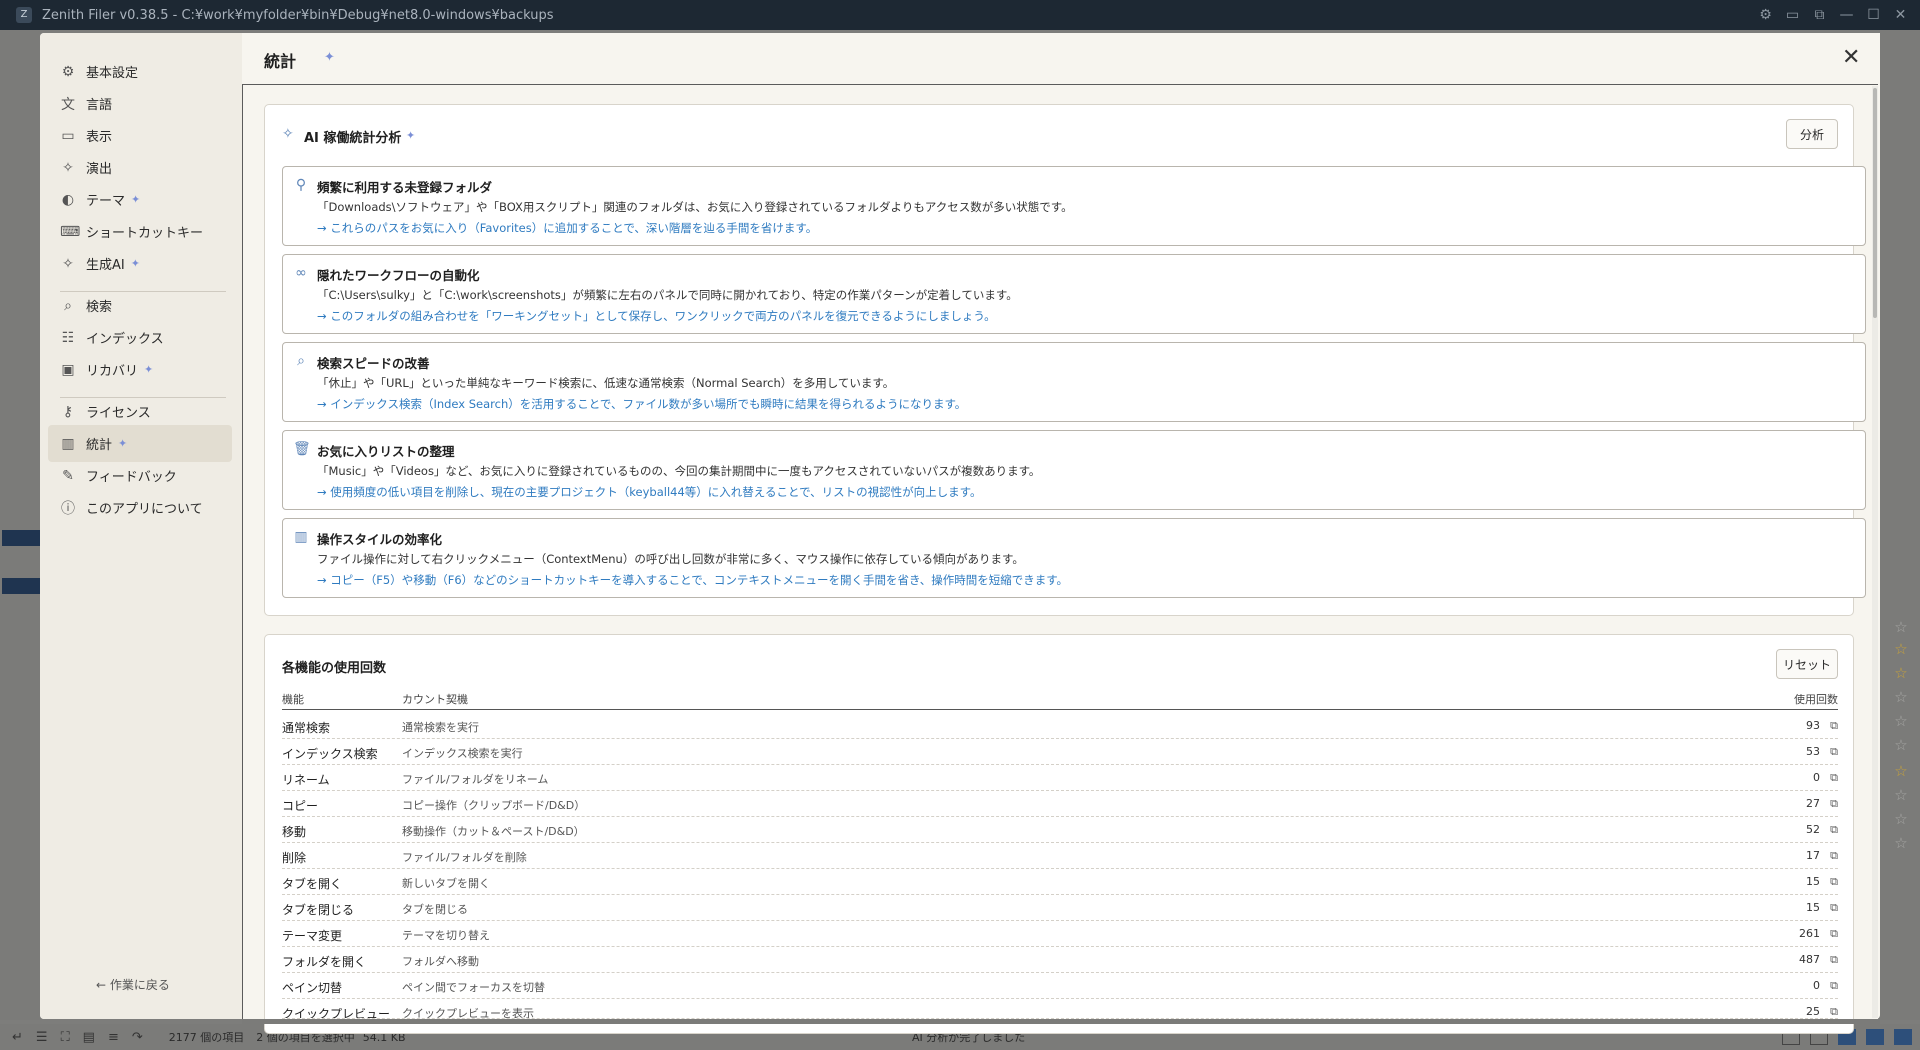 Image resolution: width=1920 pixels, height=1050 pixels. What do you see at coordinates (68, 337) in the screenshot?
I see `database-icon: ☷` at bounding box center [68, 337].